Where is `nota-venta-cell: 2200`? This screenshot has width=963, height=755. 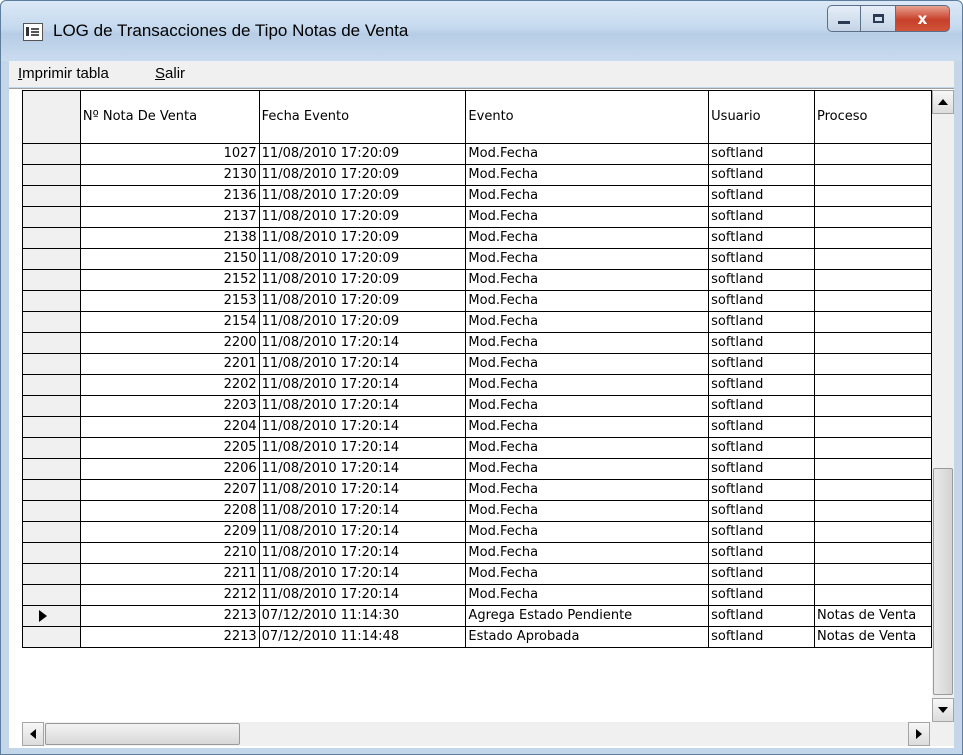
nota-venta-cell: 2200 is located at coordinates (169, 343).